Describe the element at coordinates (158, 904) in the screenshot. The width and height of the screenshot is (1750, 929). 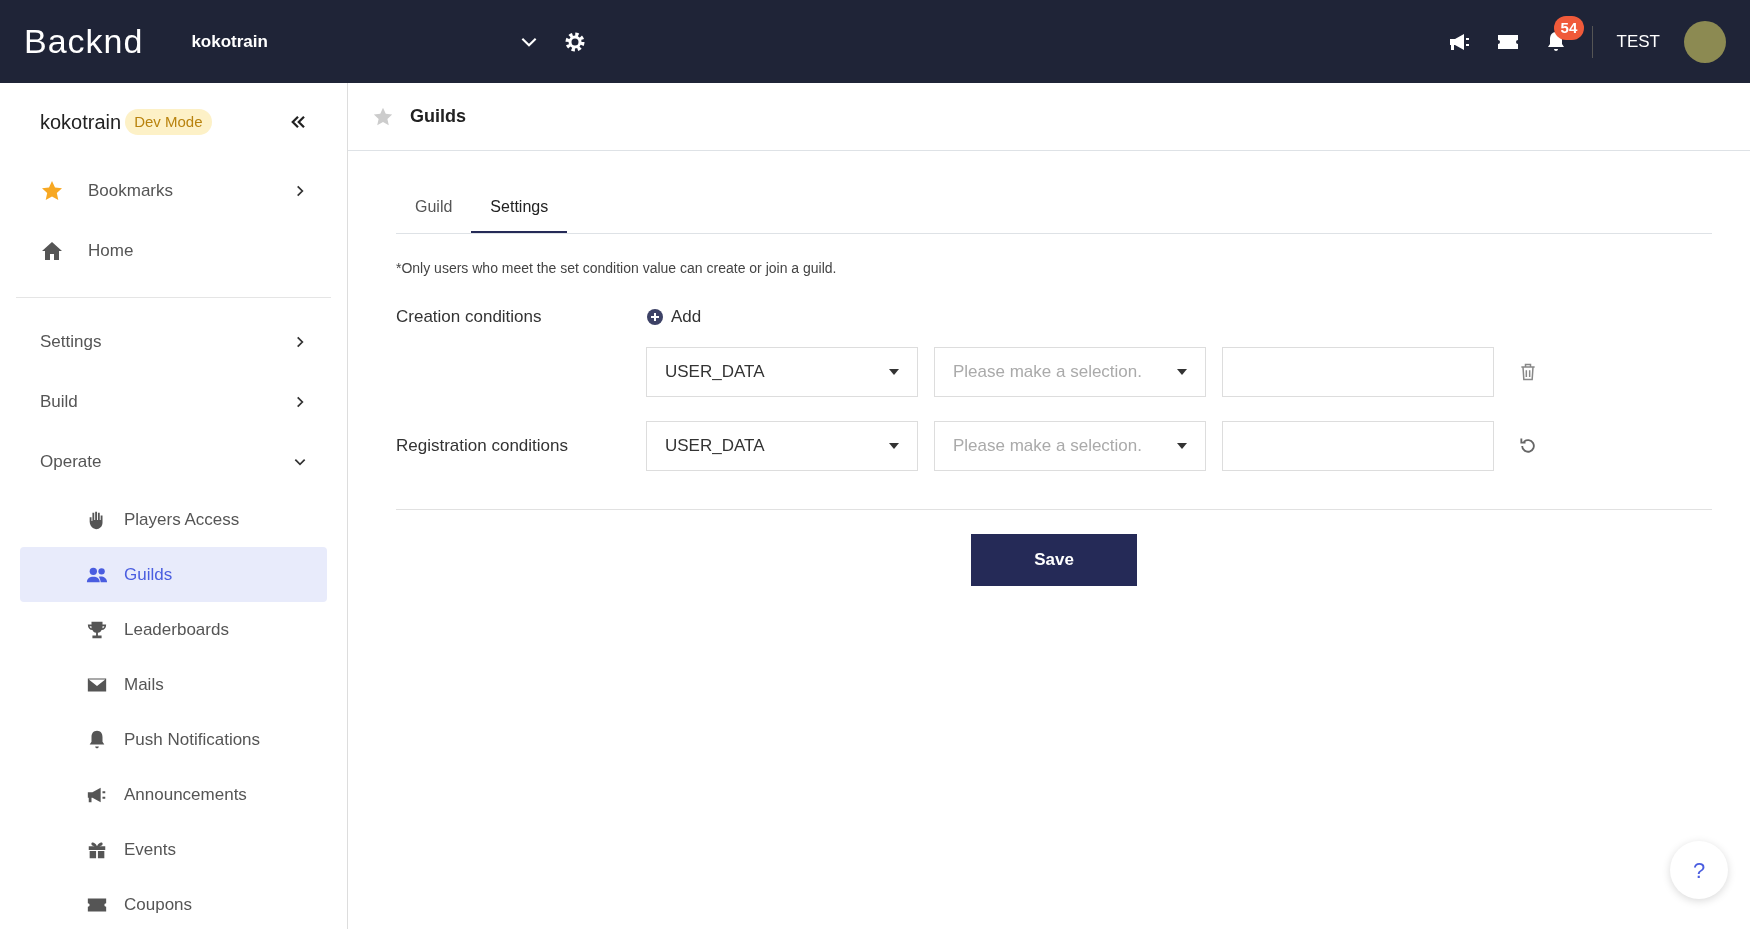
I see `sidebar-label: Coupons` at that location.